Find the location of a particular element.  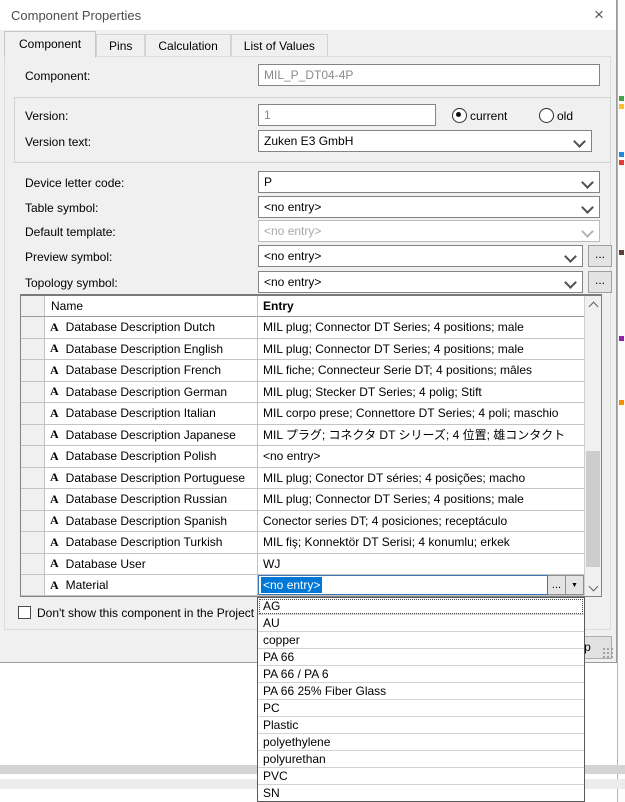

topology-symbol-combobox: <no entry> is located at coordinates (420, 282).